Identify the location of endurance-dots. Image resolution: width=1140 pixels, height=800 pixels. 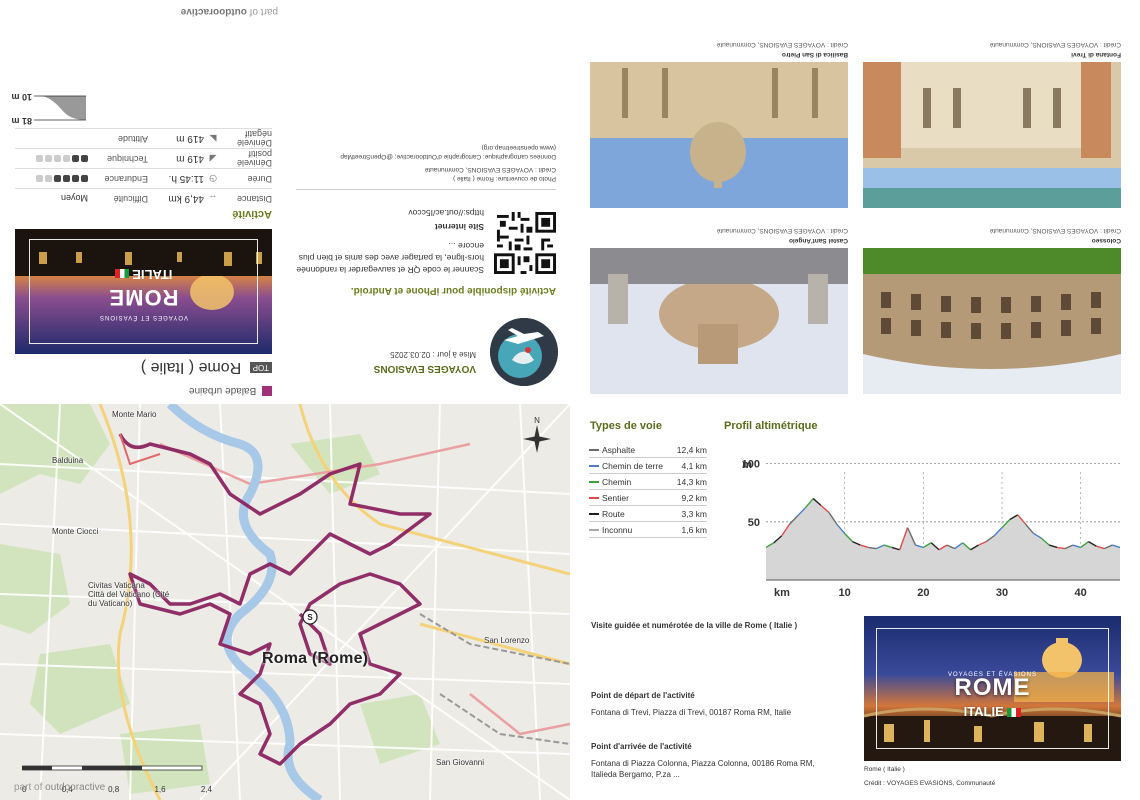
(51, 179).